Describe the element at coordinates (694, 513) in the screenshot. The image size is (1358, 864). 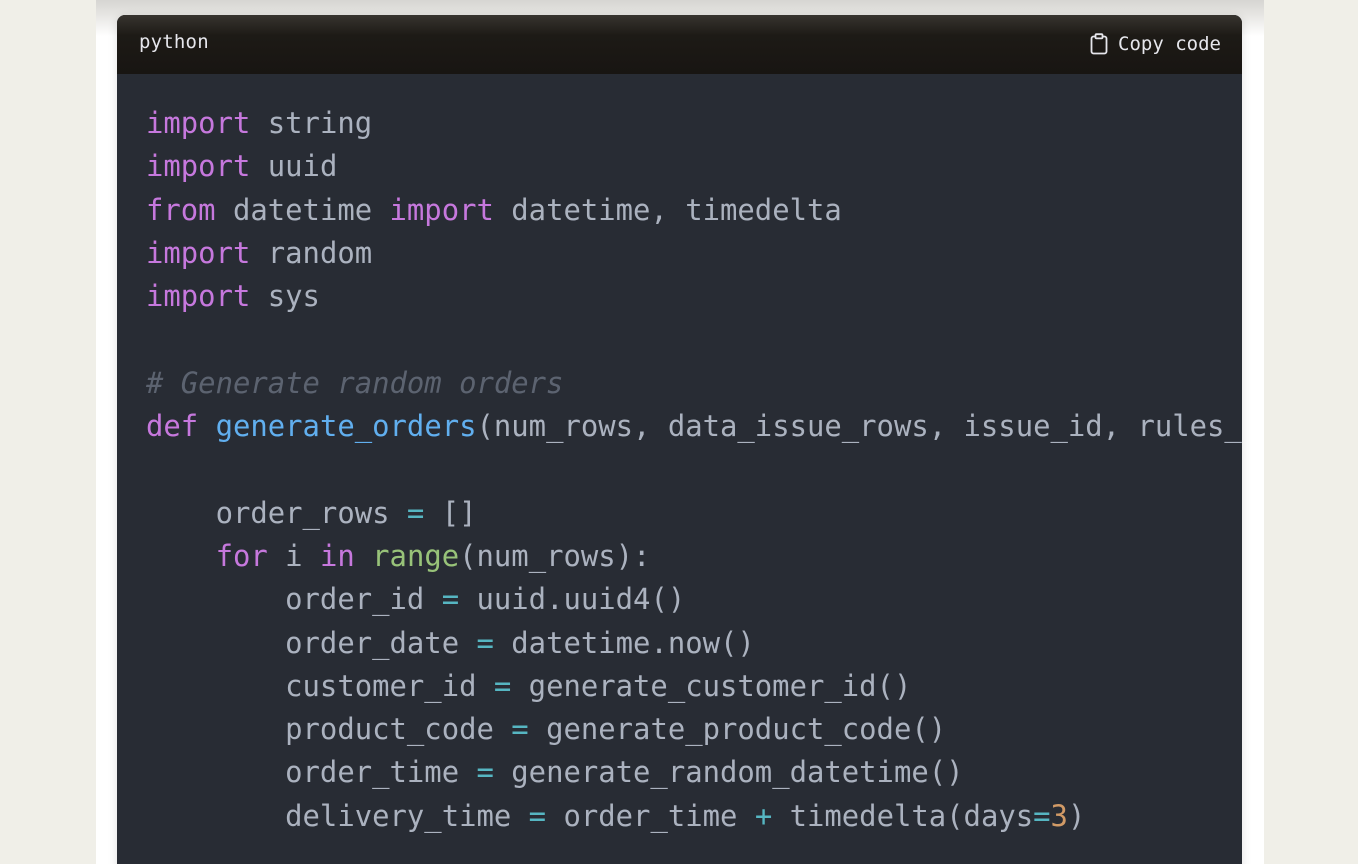
I see `code-line: order_rows = []` at that location.